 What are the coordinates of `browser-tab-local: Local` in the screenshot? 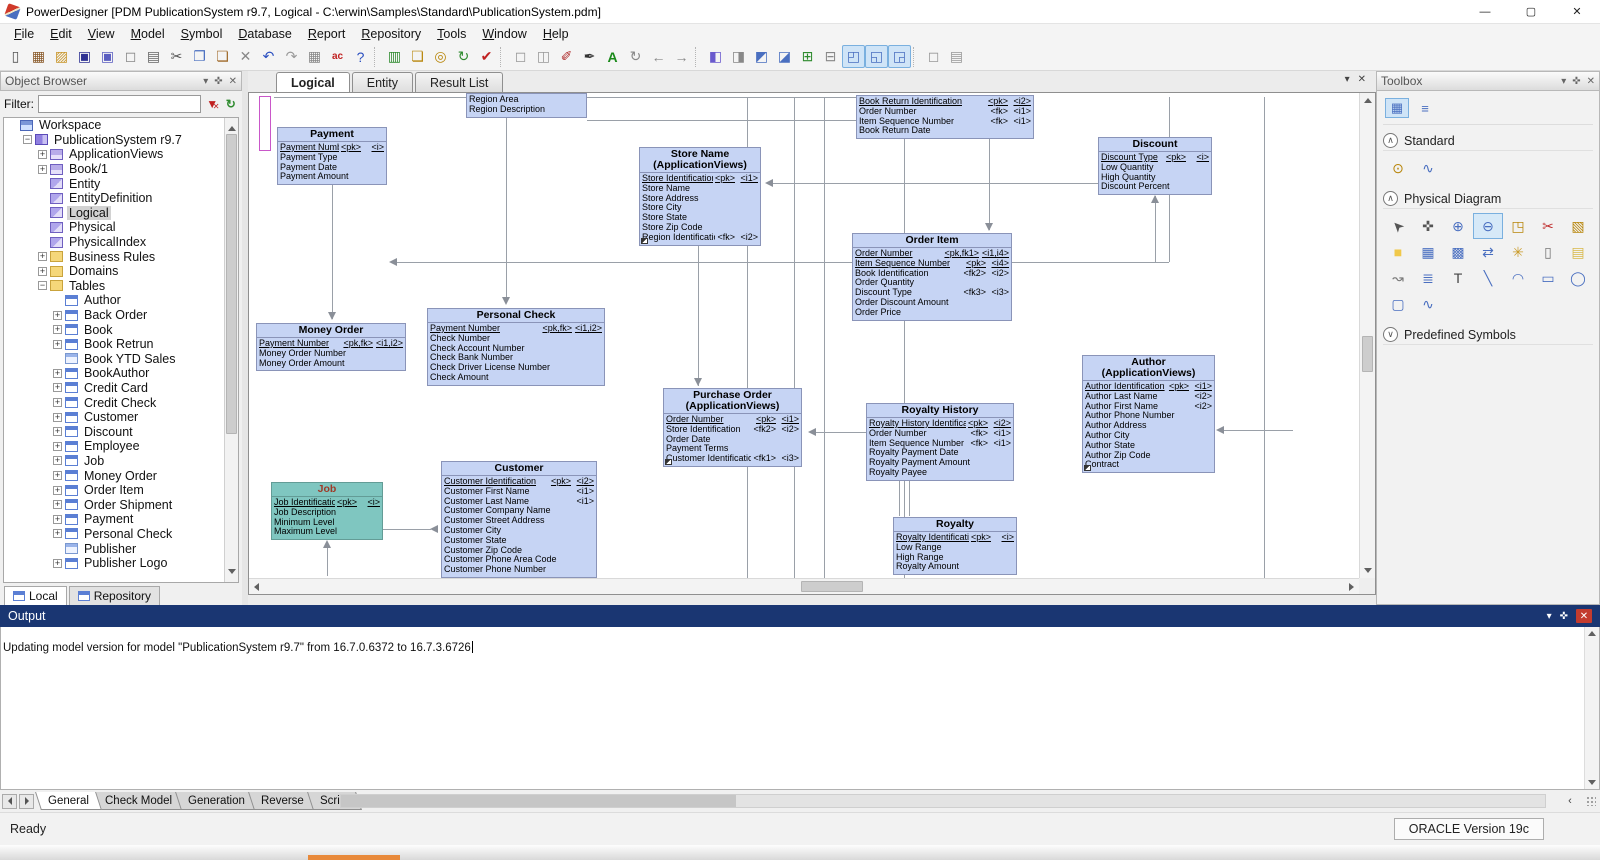 It's located at (35, 595).